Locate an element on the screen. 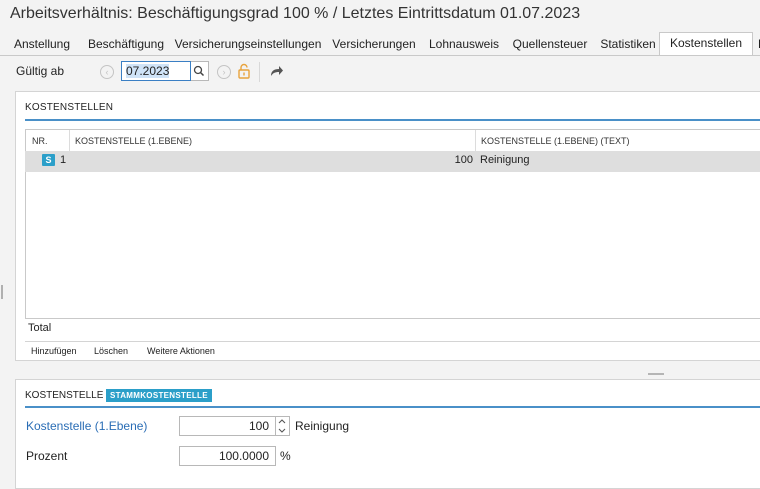  column-header-kostenstelle: KOSTENSTELLE (1.EBENE) is located at coordinates (133, 141).